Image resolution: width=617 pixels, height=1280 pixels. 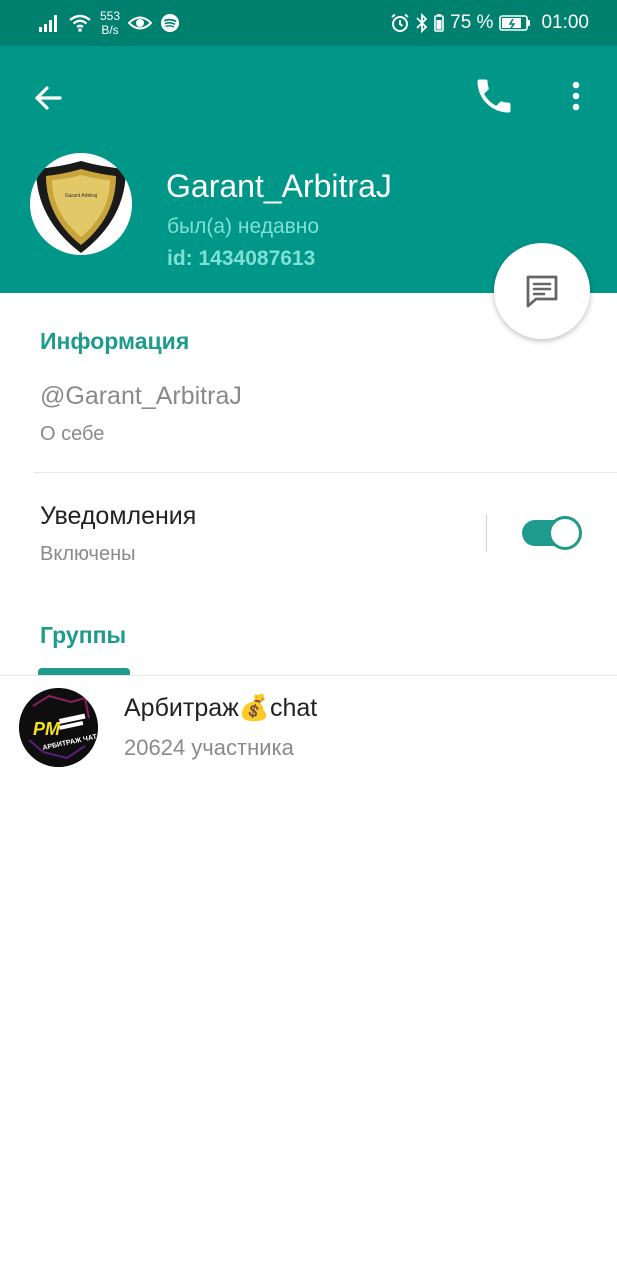 I want to click on call-button, so click(x=494, y=96).